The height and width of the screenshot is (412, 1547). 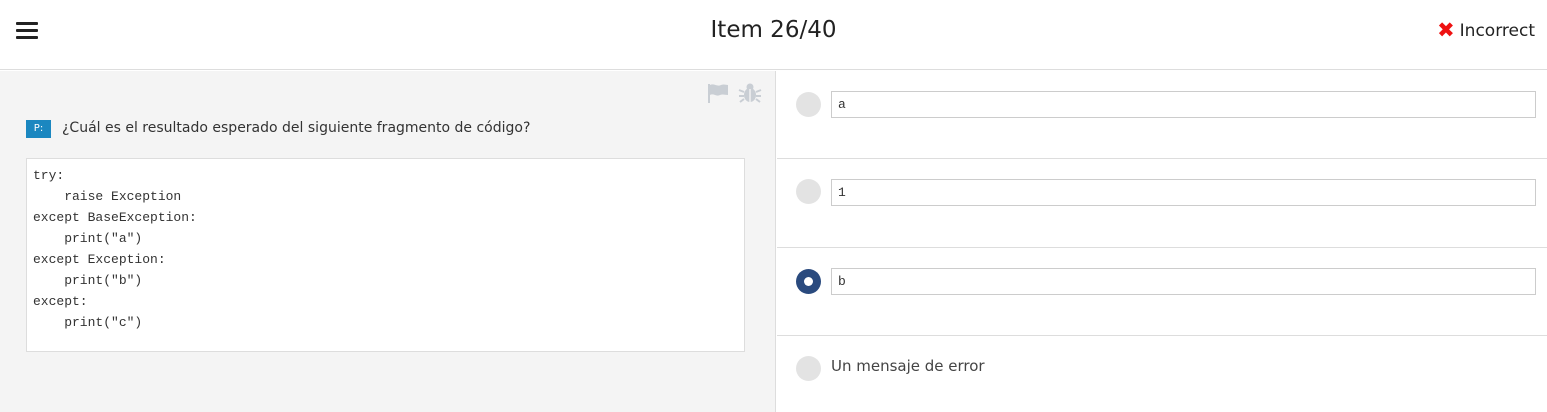 I want to click on answer-radio-3-selected, so click(x=808, y=281).